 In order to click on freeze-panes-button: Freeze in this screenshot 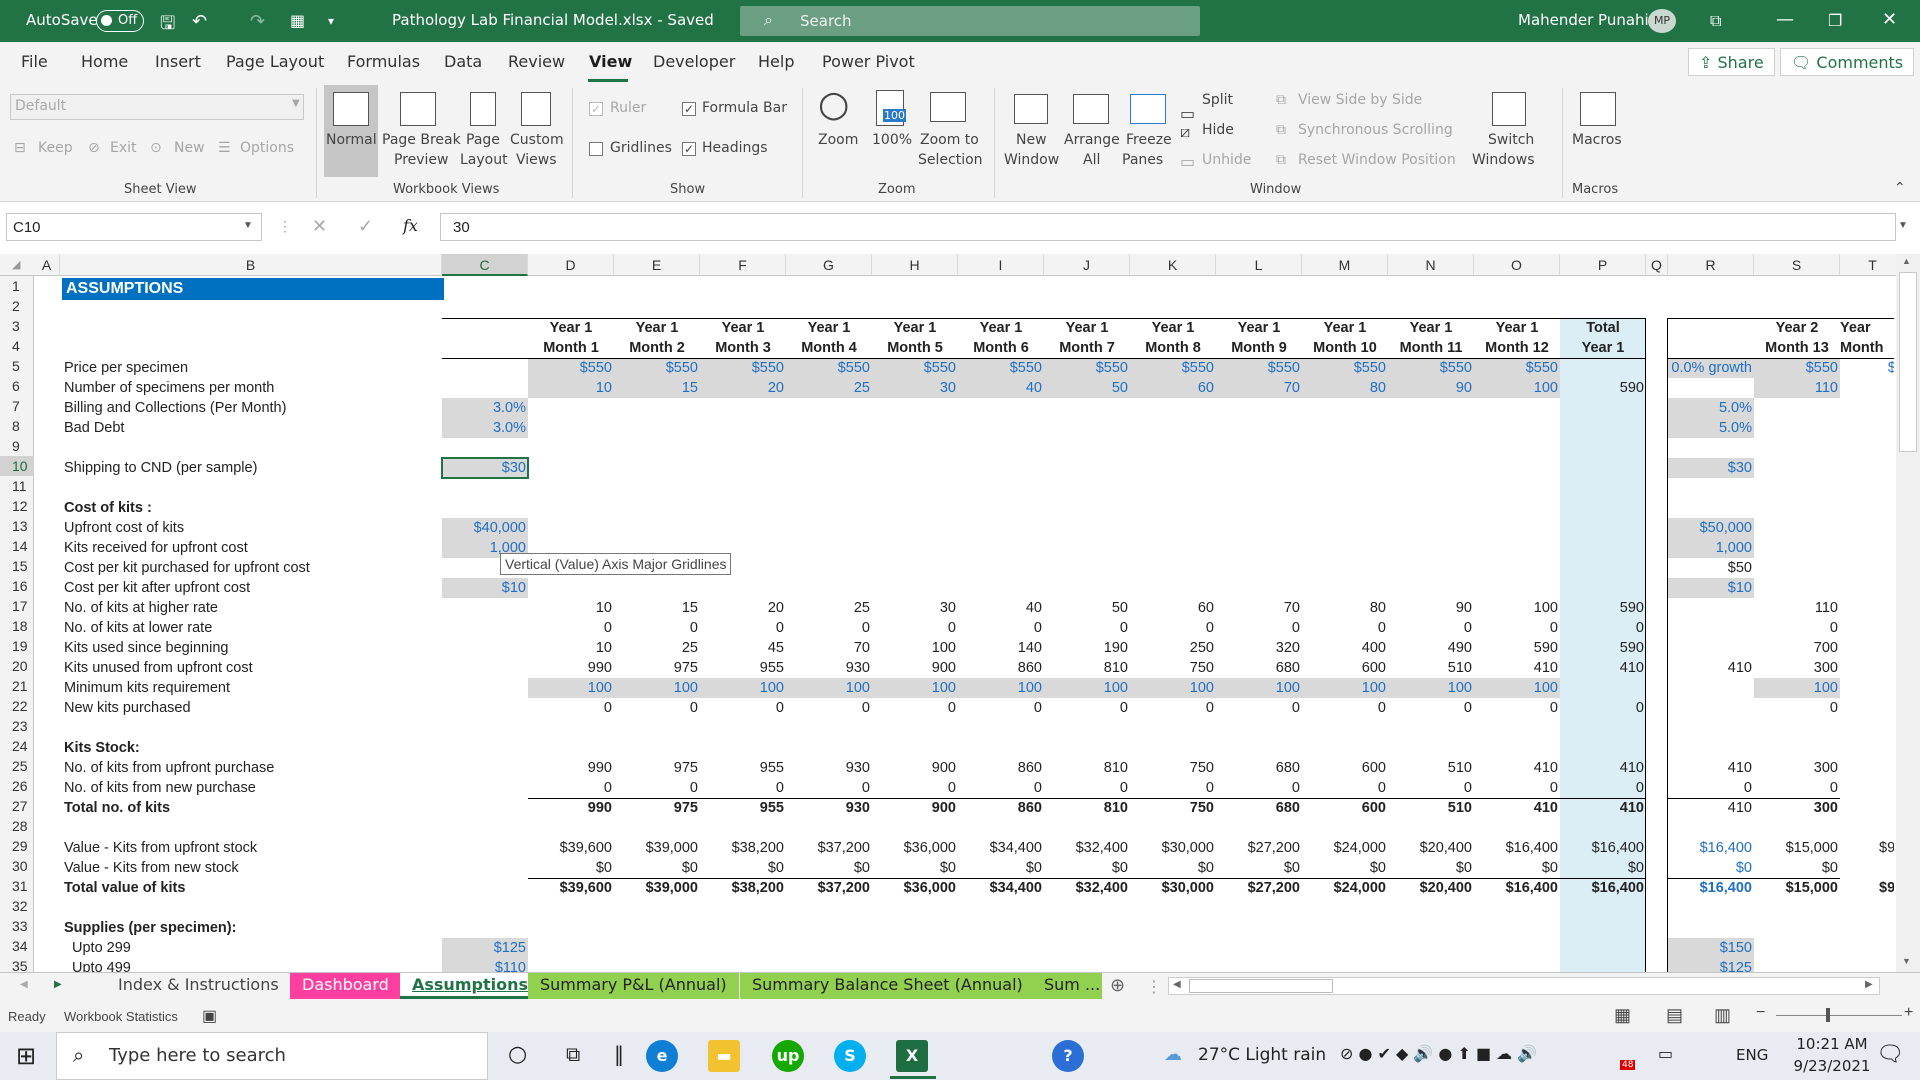, I will do `click(1149, 140)`.